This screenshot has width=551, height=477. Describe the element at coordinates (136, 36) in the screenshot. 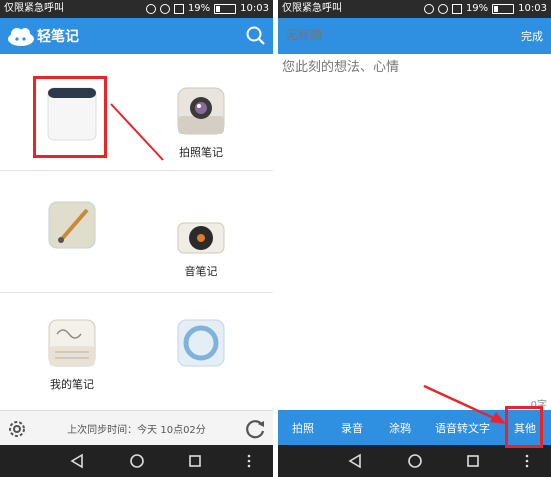

I see `app-bar: 轻笔记` at that location.